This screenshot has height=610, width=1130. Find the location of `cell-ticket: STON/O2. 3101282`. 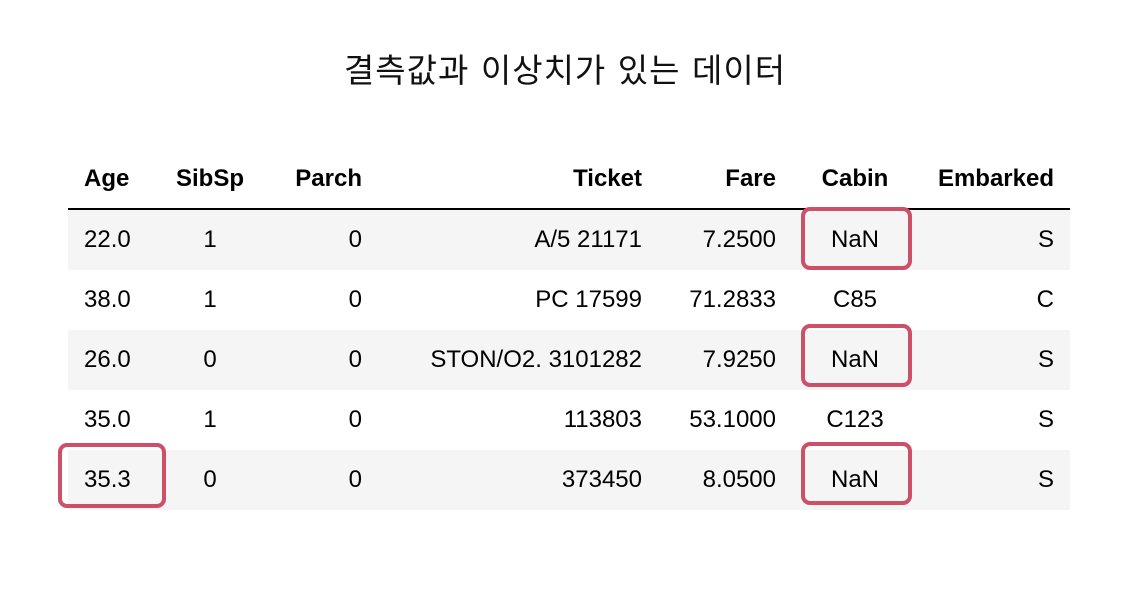

cell-ticket: STON/O2. 3101282 is located at coordinates (536, 359).